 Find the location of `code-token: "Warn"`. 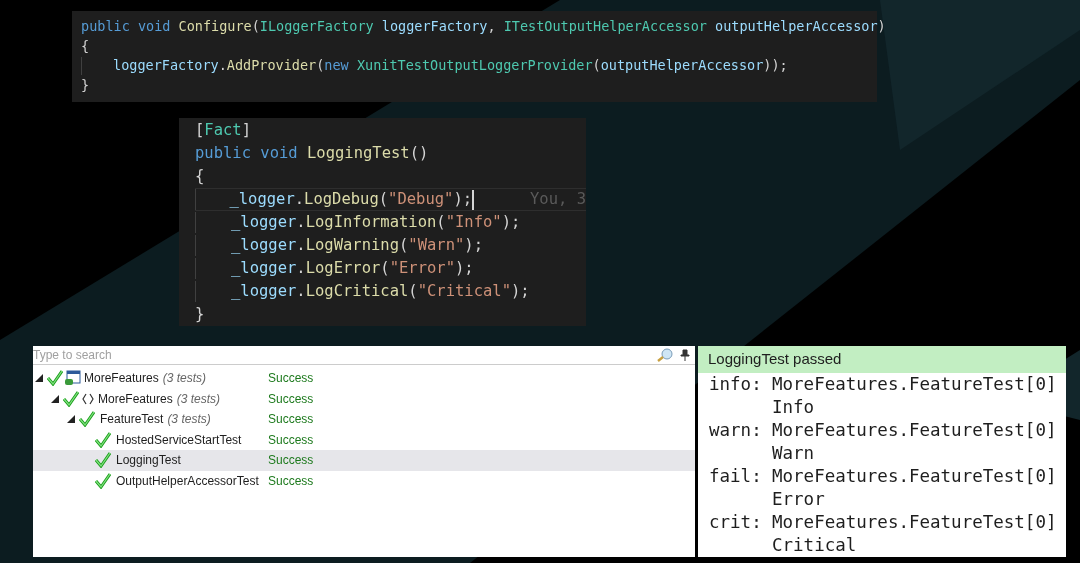

code-token: "Warn" is located at coordinates (436, 245).